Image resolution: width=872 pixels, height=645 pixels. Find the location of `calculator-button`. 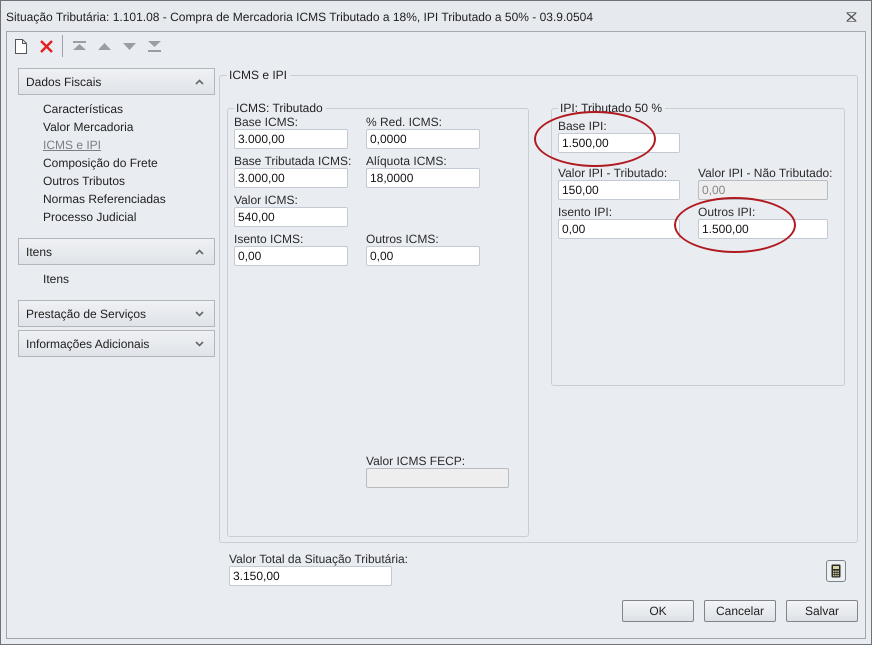

calculator-button is located at coordinates (836, 571).